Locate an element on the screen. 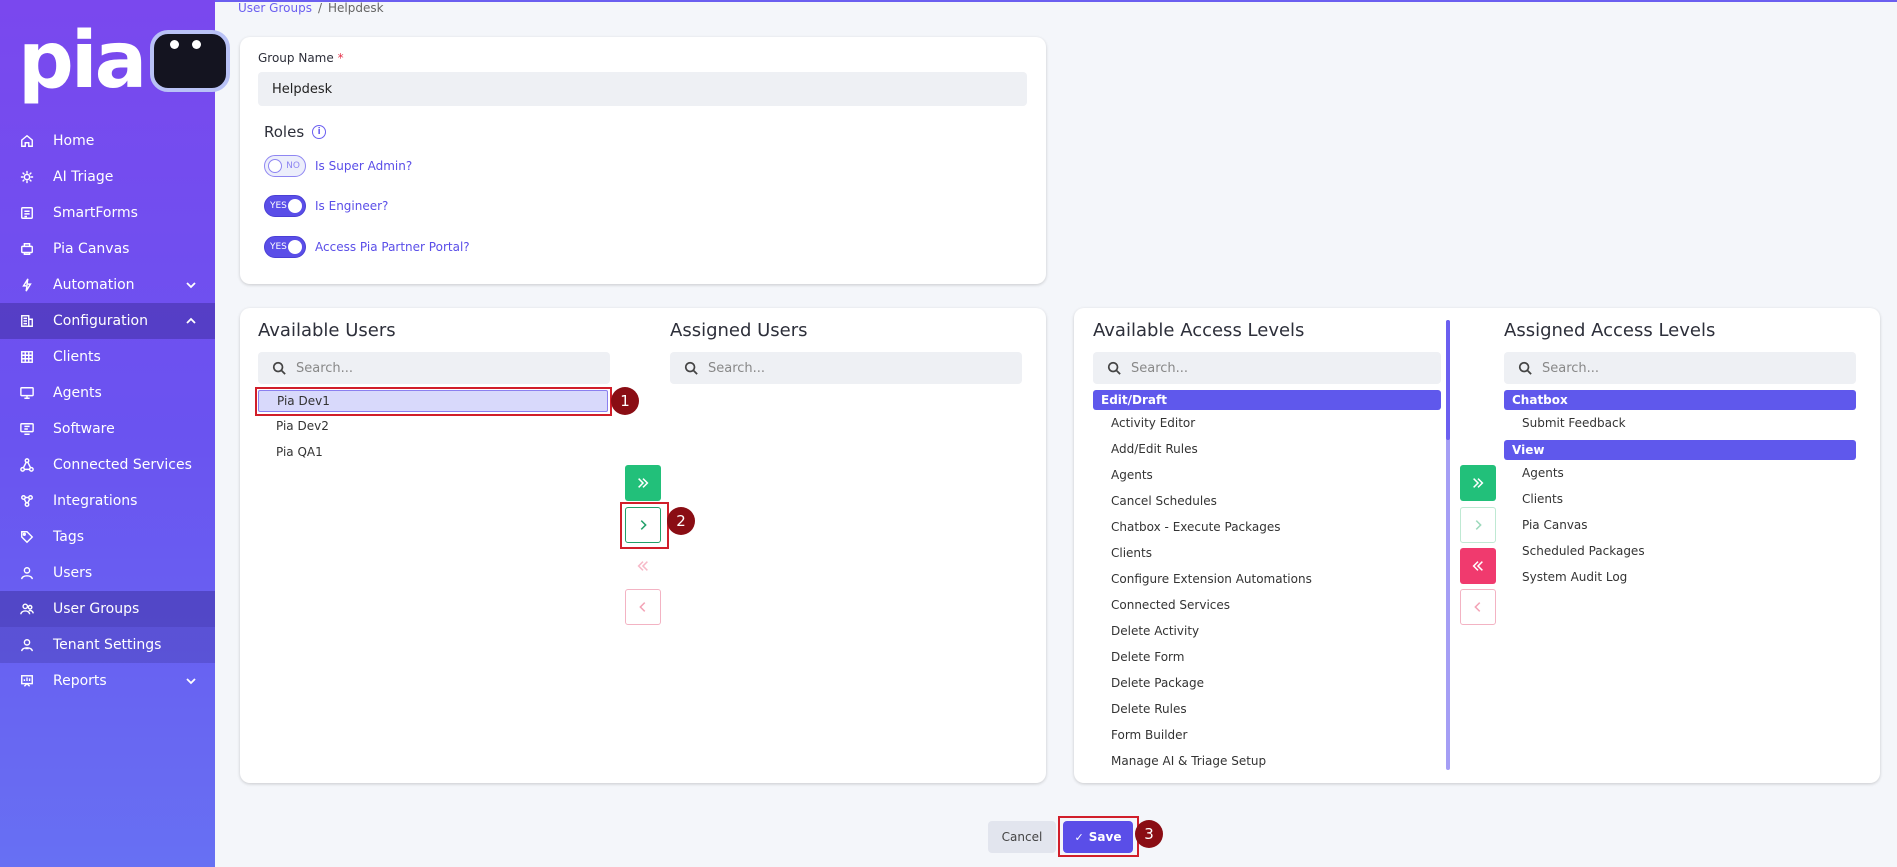  agents-icon is located at coordinates (27, 393).